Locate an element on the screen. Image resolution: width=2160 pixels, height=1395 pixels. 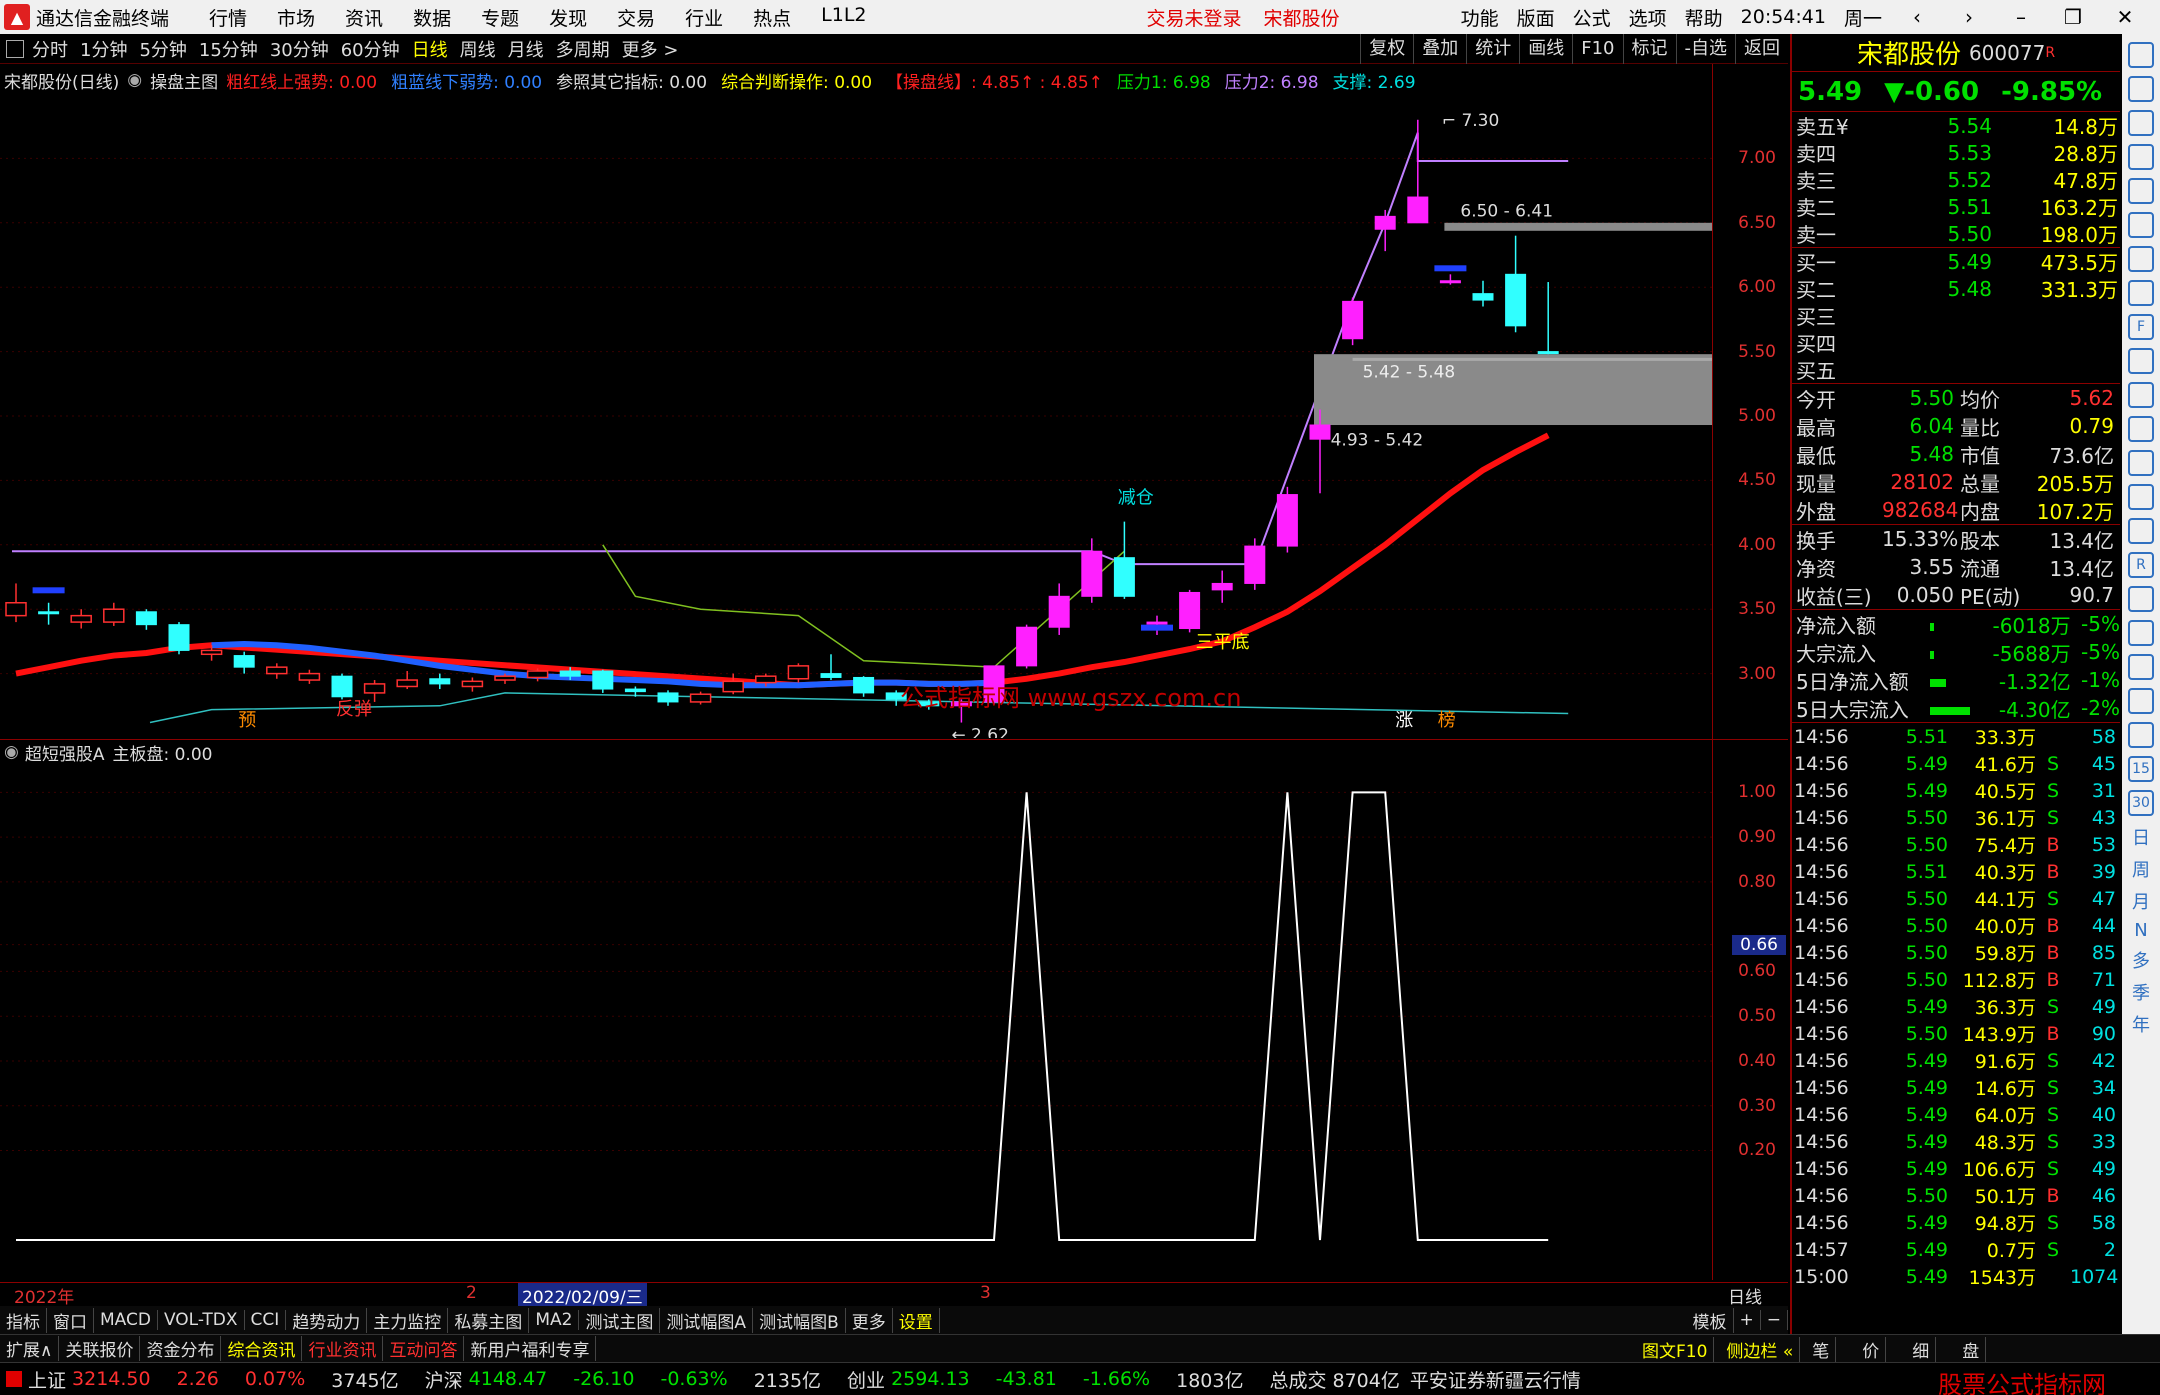
indicator-tab-9: 测试主图 is located at coordinates (620, 1320).